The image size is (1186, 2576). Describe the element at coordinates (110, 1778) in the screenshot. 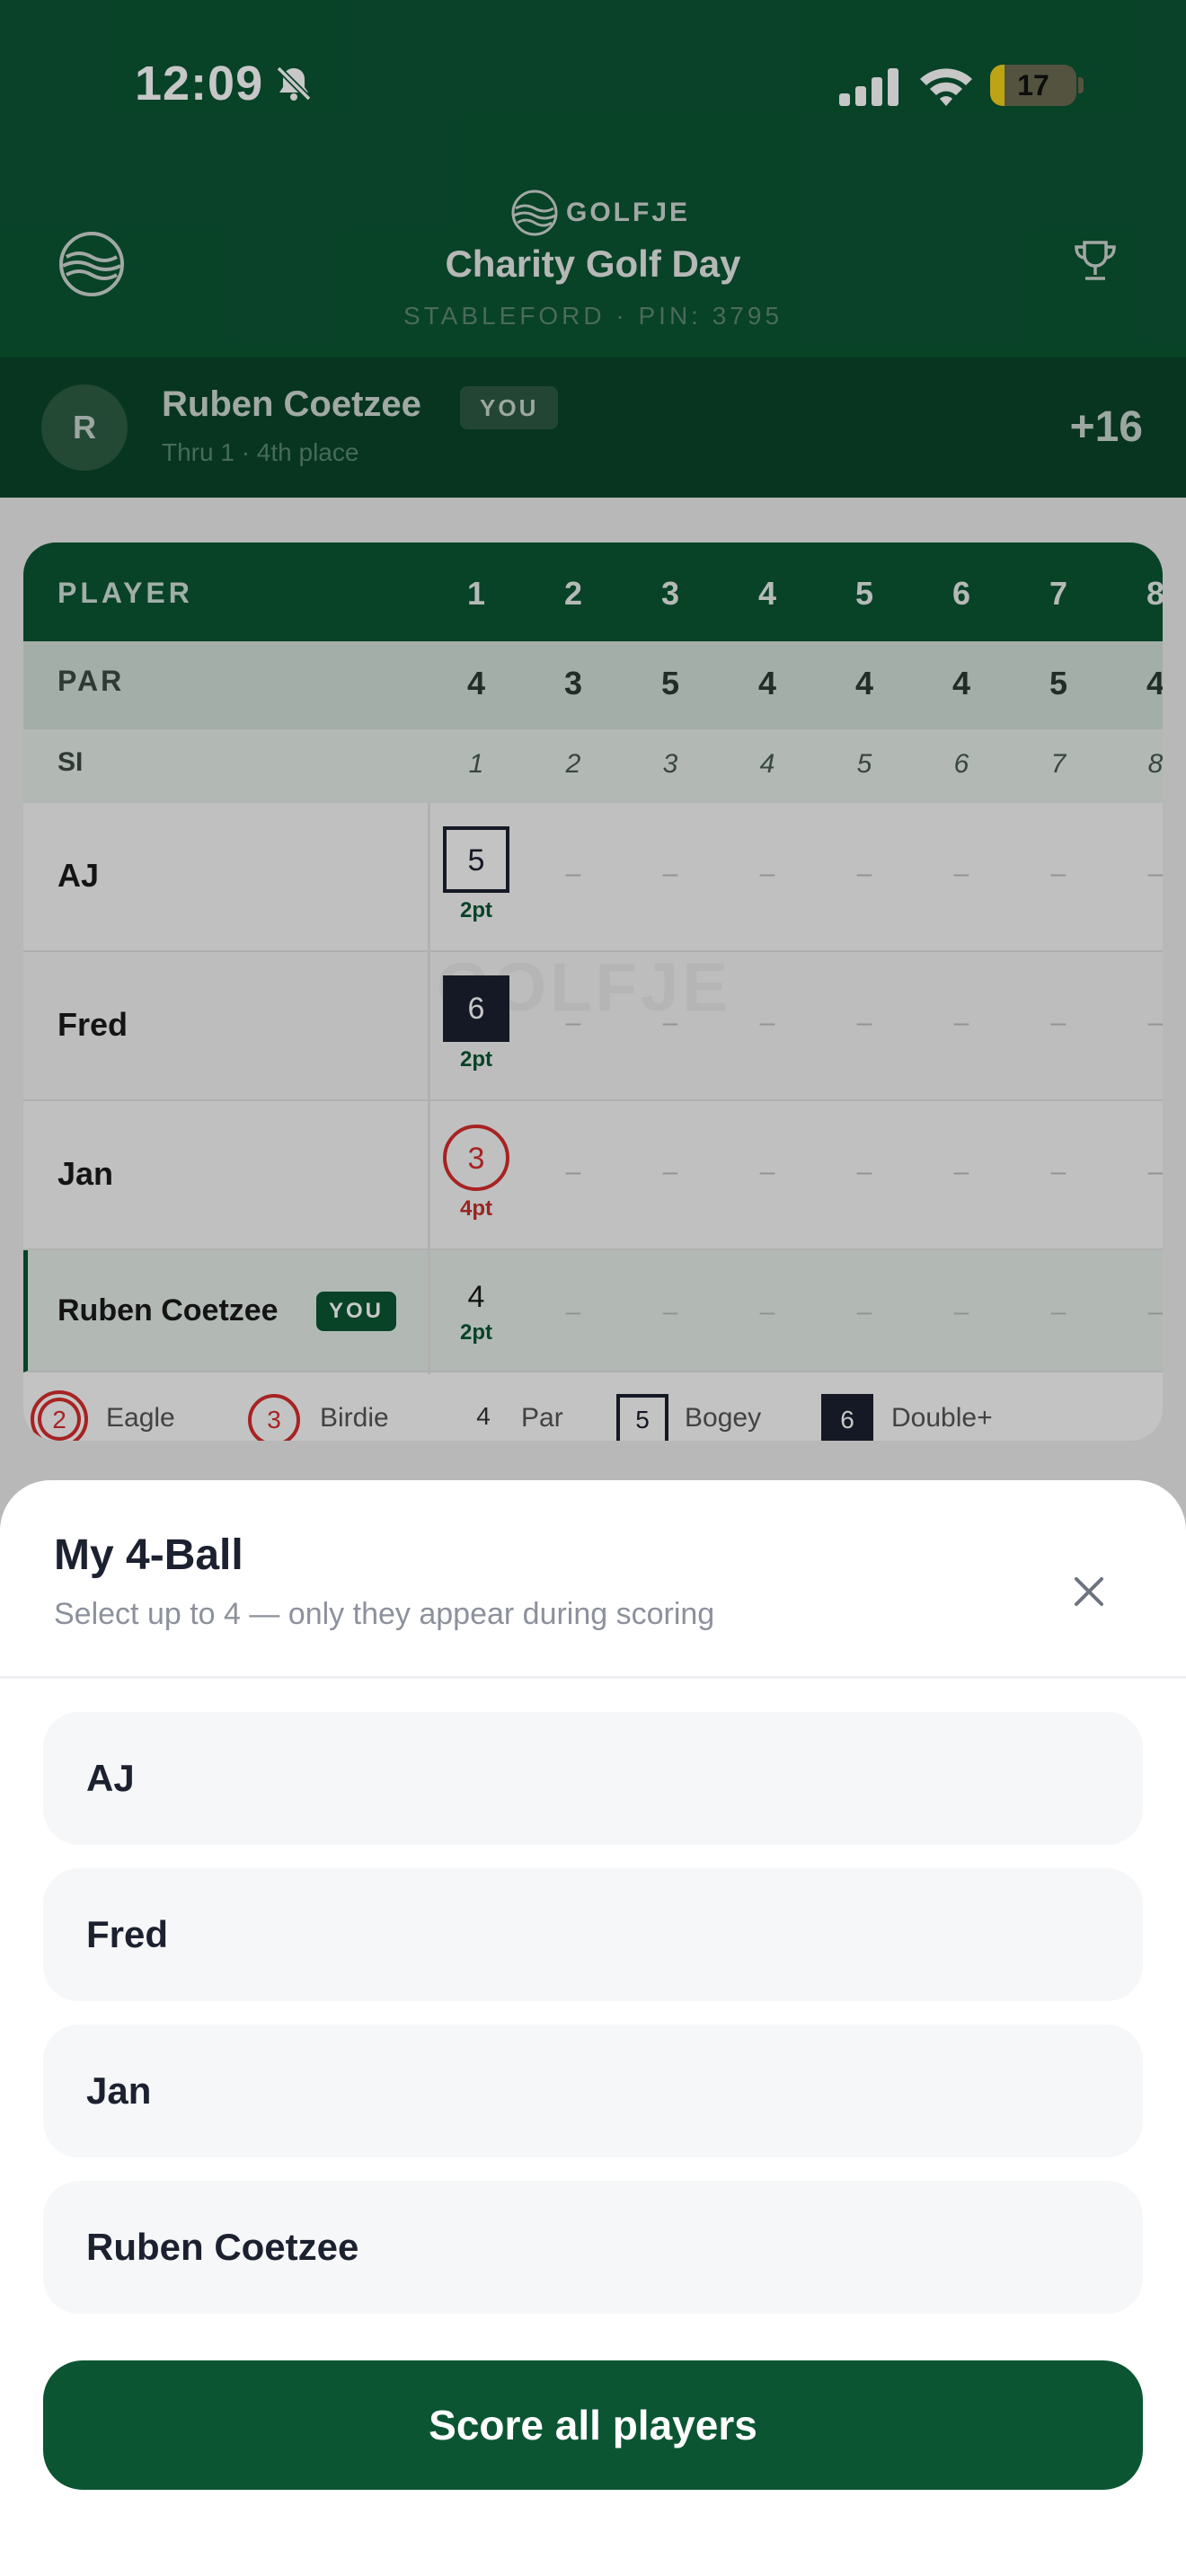

I see `player-option-label: AJ` at that location.